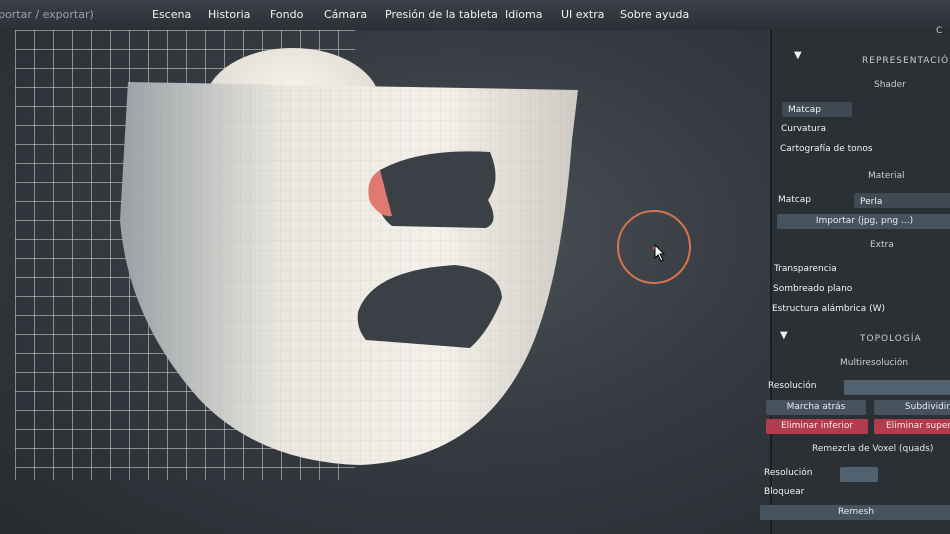  Describe the element at coordinates (816, 407) in the screenshot. I see `reverse-button: Marcha atrás` at that location.